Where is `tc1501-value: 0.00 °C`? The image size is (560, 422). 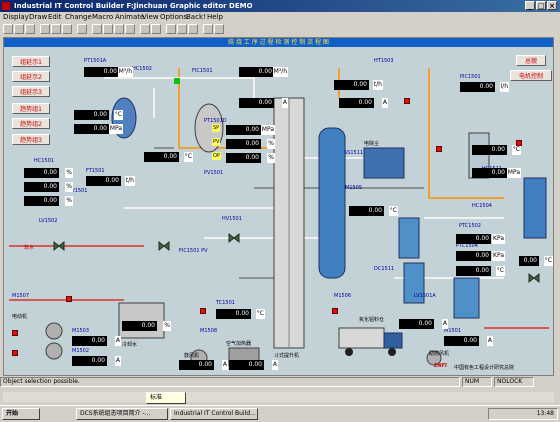
tc1501-value: 0.00 °C is located at coordinates (240, 314).